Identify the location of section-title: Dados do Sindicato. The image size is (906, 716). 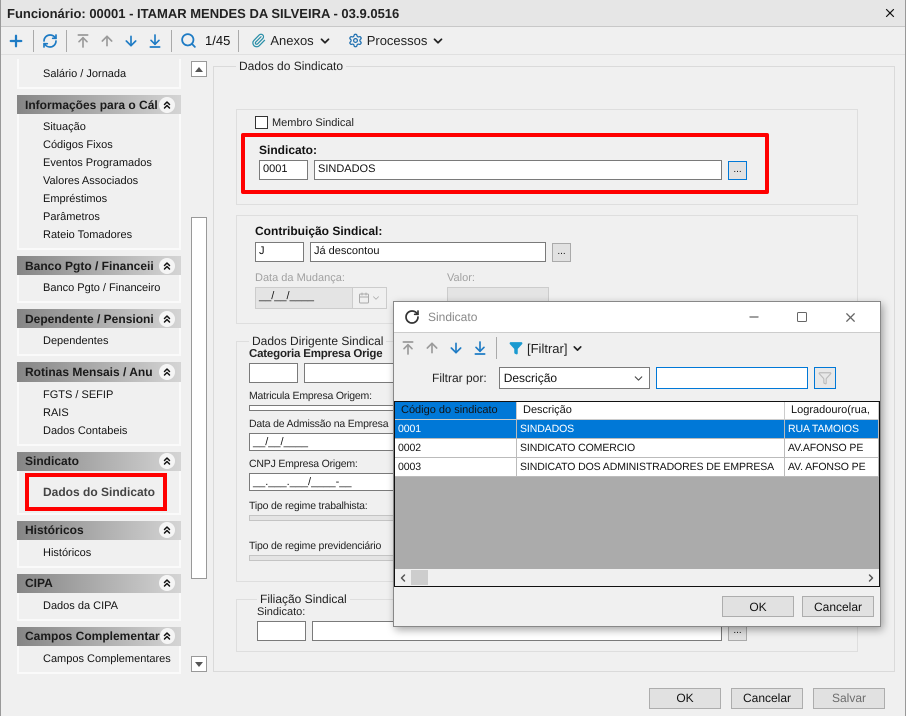
(291, 66).